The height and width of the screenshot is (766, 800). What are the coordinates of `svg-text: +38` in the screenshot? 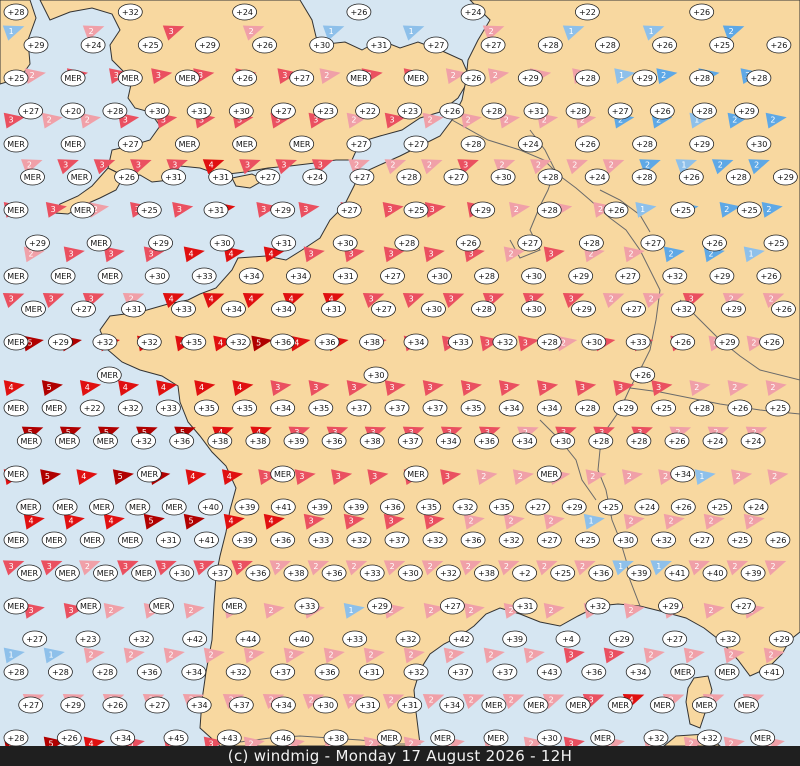 It's located at (336, 738).